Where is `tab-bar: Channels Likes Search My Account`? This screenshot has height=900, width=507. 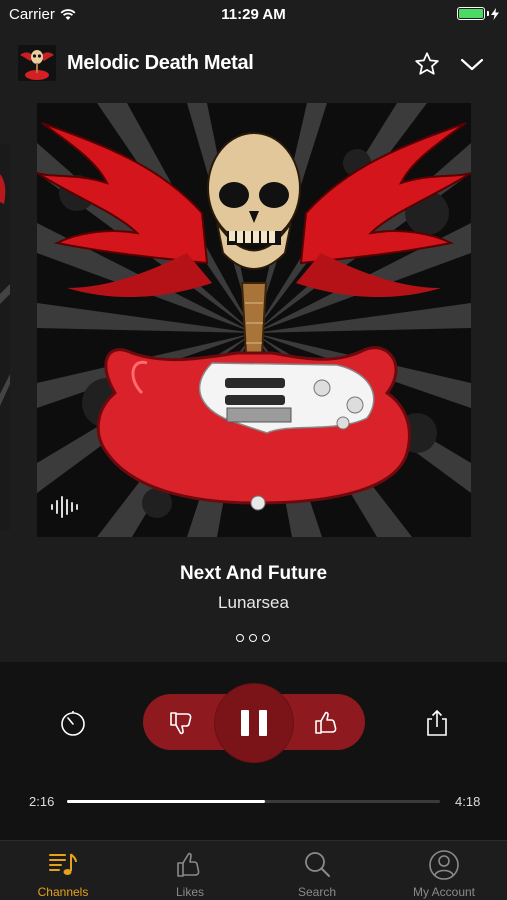
tab-bar: Channels Likes Search My Account is located at coordinates (253, 870).